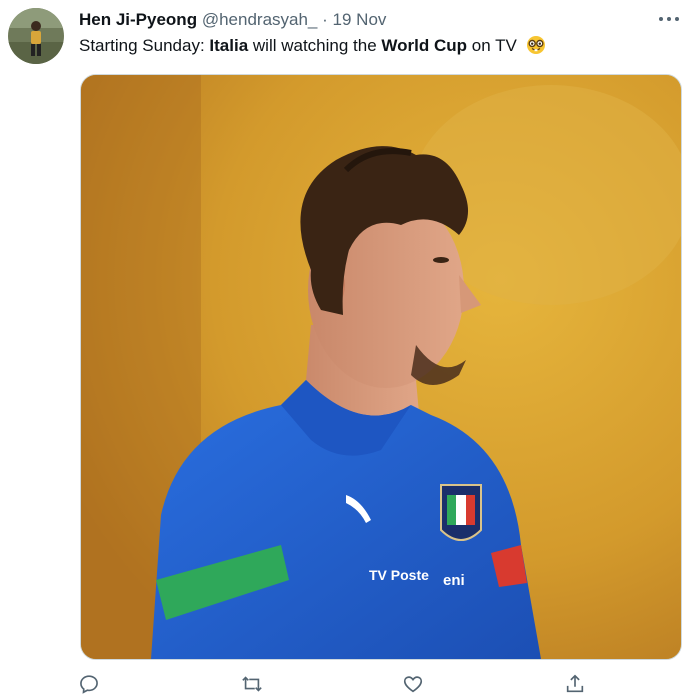 The height and width of the screenshot is (700, 700). I want to click on tweet-actions, so click(350, 683).